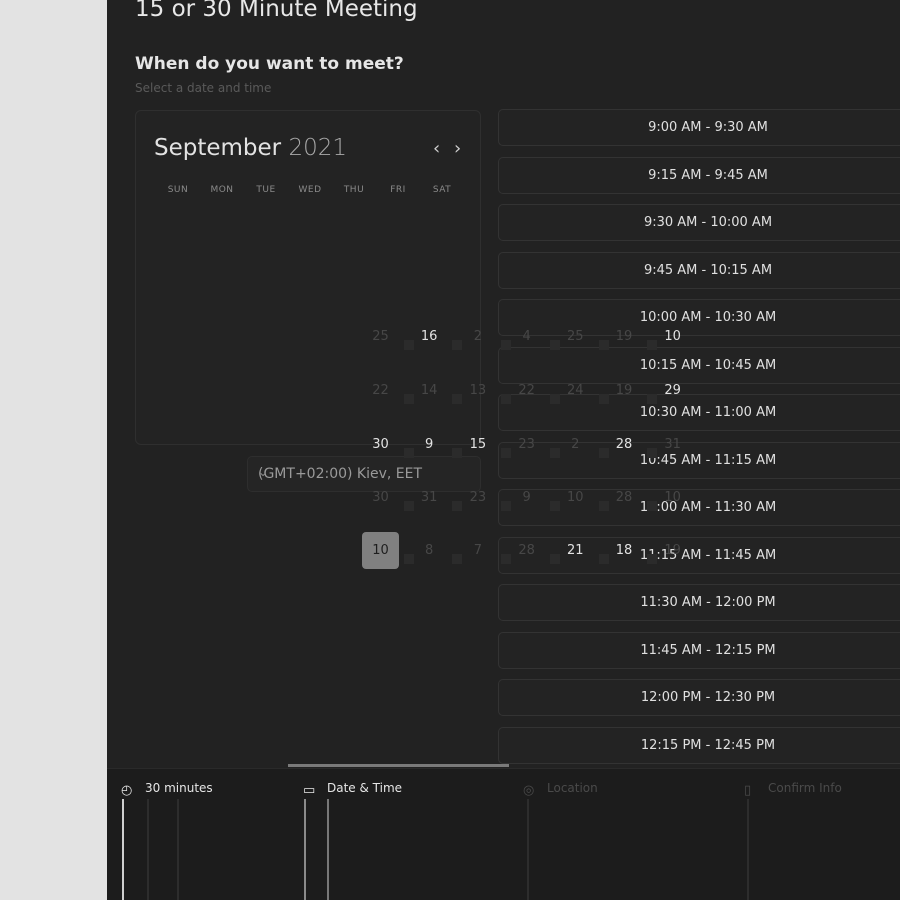  Describe the element at coordinates (398, 765) in the screenshot. I see `step-progress-bar` at that location.